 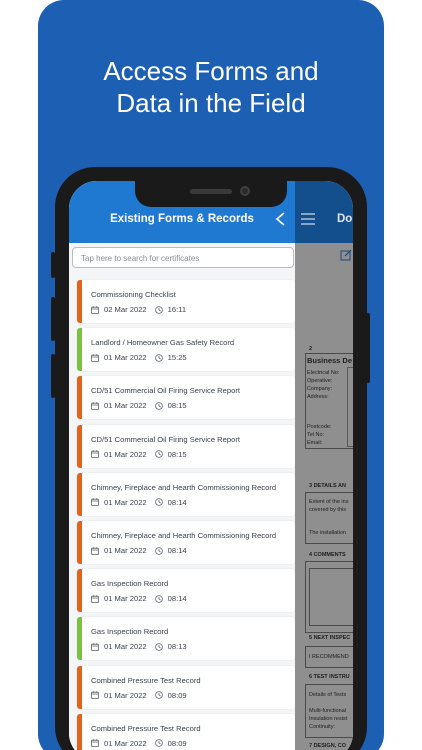 I want to click on record-meta: 02 Mar 2022 16:11, so click(x=138, y=309).